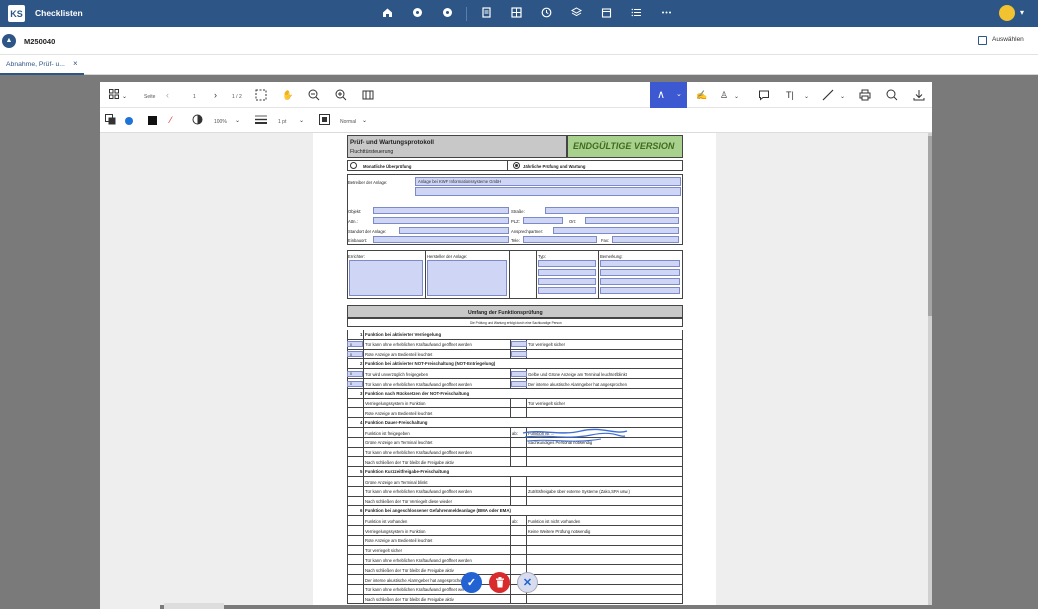 The image size is (1038, 609). What do you see at coordinates (516, 165) in the screenshot?
I see `yearly-radio` at bounding box center [516, 165].